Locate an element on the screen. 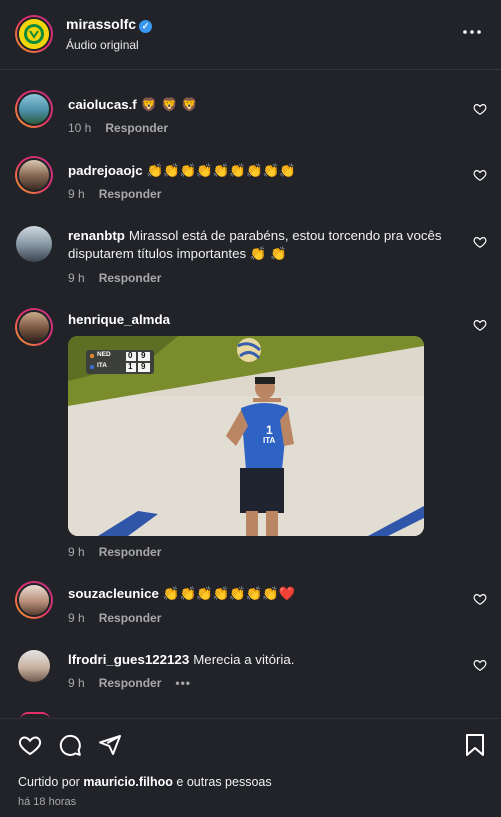 This screenshot has height=817, width=501. header-username-text: mirassolfc is located at coordinates (101, 24).